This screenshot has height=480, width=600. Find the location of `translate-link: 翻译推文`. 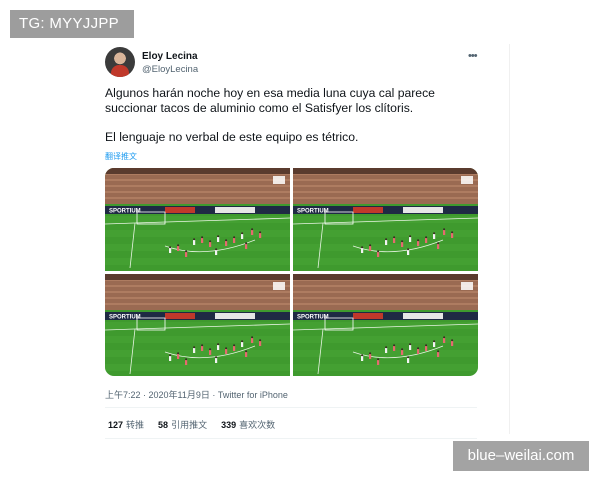

translate-link: 翻译推文 is located at coordinates (121, 156).